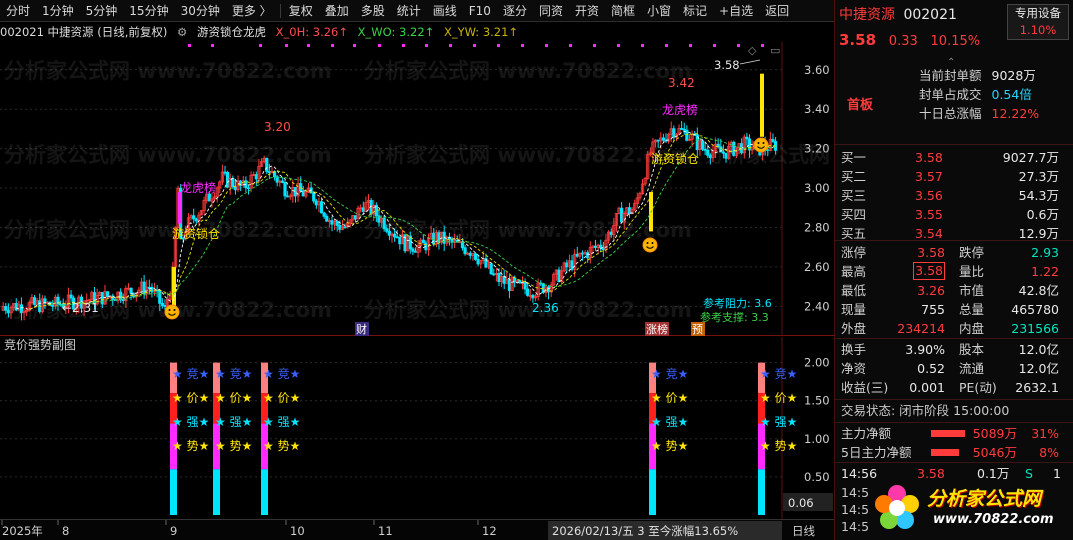  What do you see at coordinates (817, 401) in the screenshot?
I see `sub-axis-label: 1.50` at bounding box center [817, 401].